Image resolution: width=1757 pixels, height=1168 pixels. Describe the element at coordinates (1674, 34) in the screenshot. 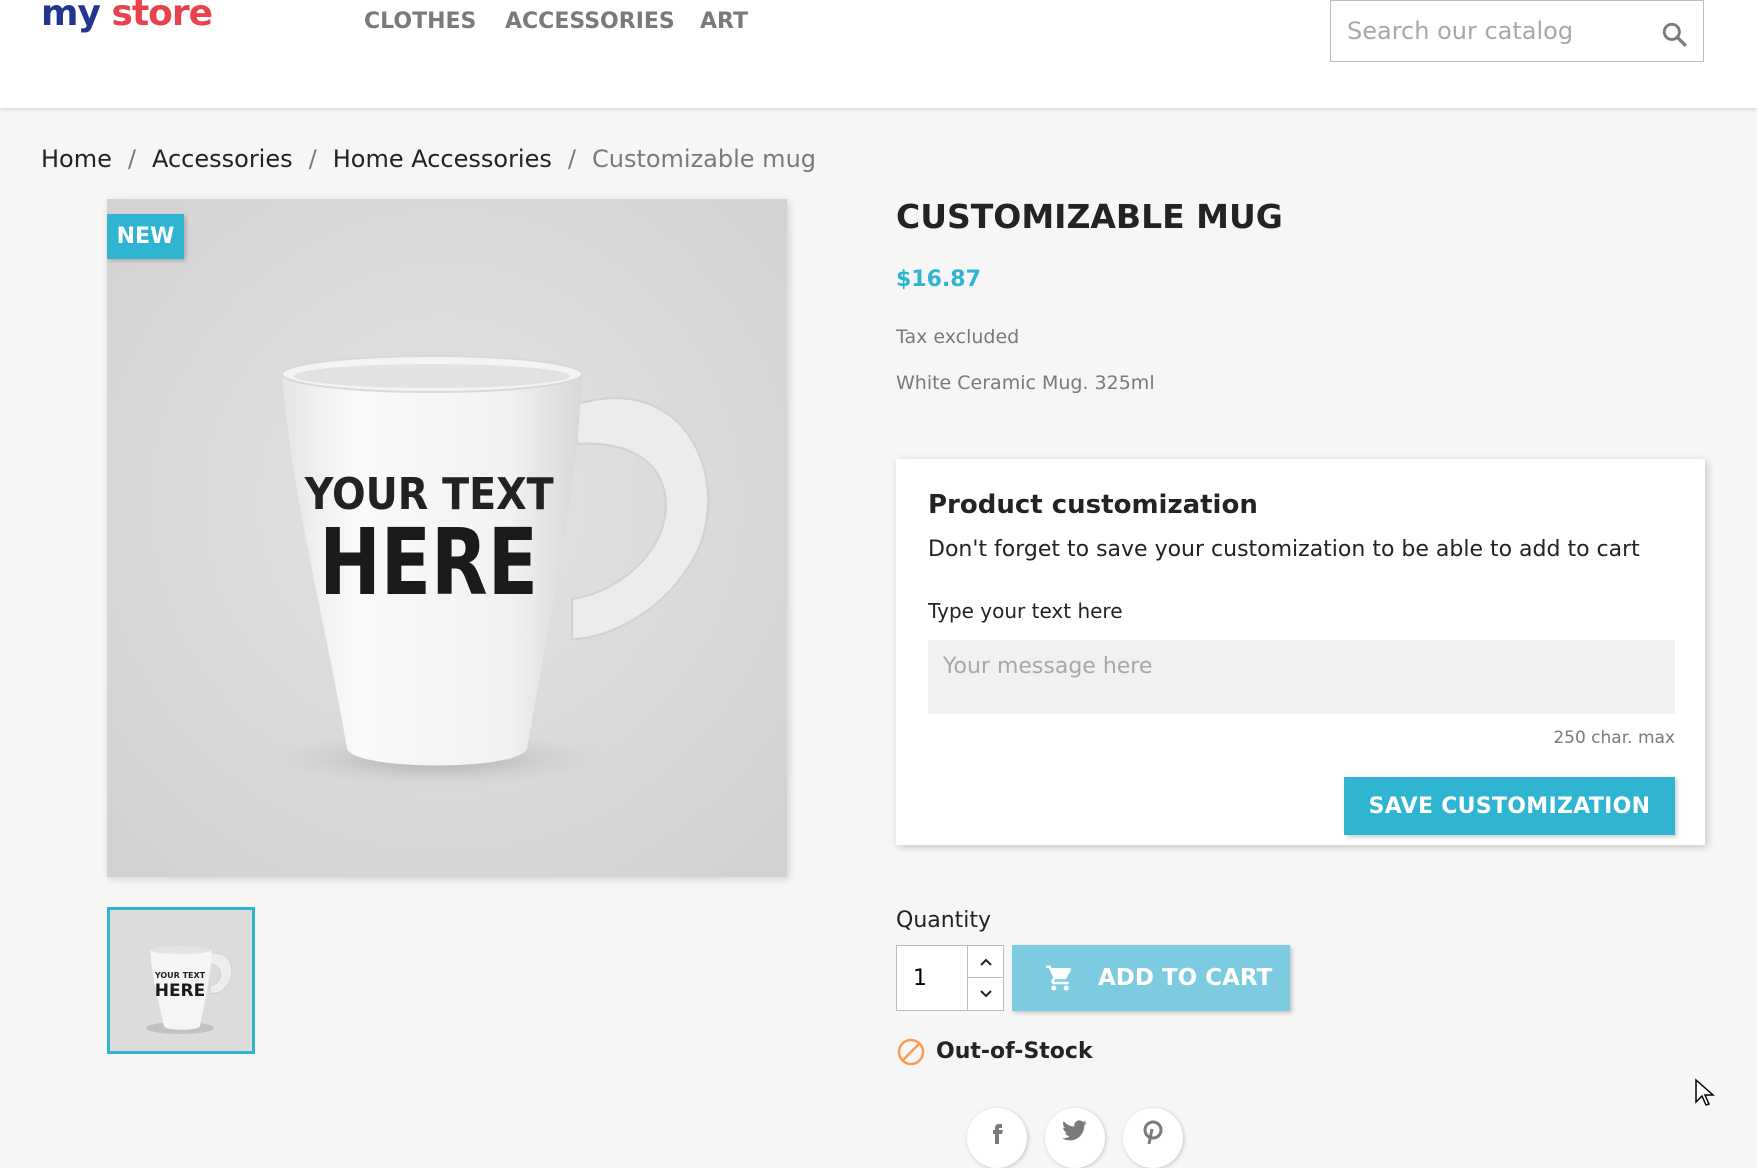

I see `search-icon` at that location.